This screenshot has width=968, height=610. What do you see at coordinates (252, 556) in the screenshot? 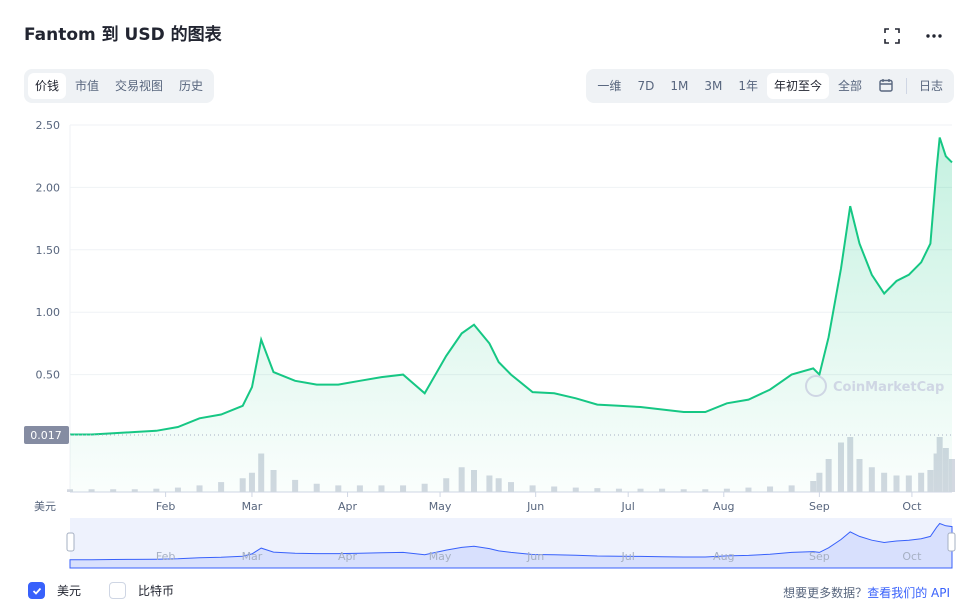
I see `navigator-tick-label: Mar` at bounding box center [252, 556].